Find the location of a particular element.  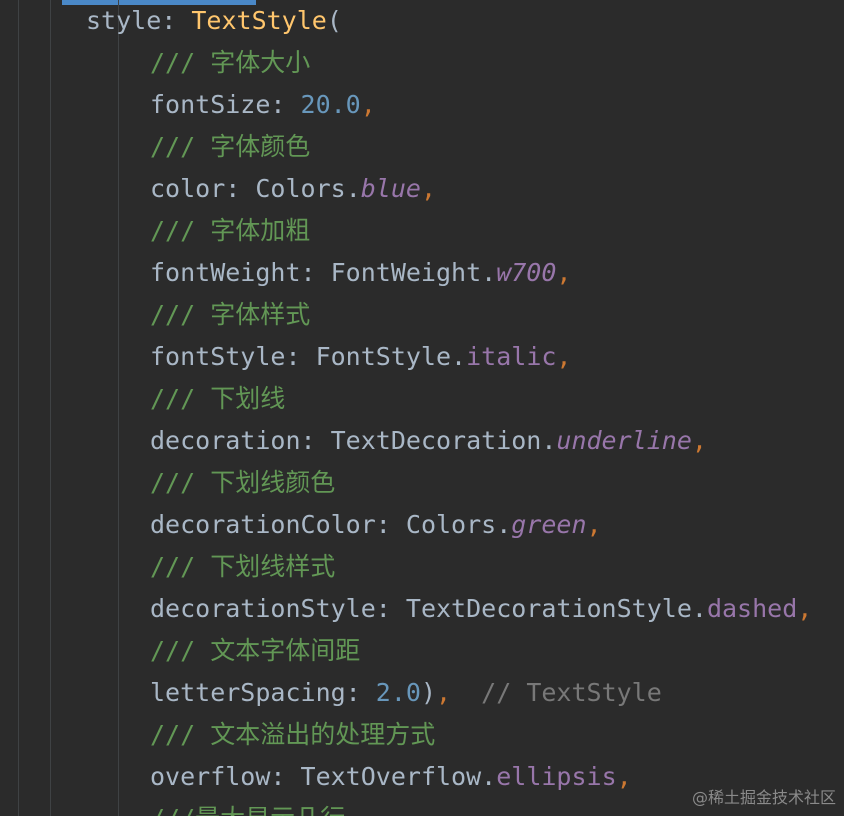

class-reference: TextDecoration is located at coordinates (436, 440).